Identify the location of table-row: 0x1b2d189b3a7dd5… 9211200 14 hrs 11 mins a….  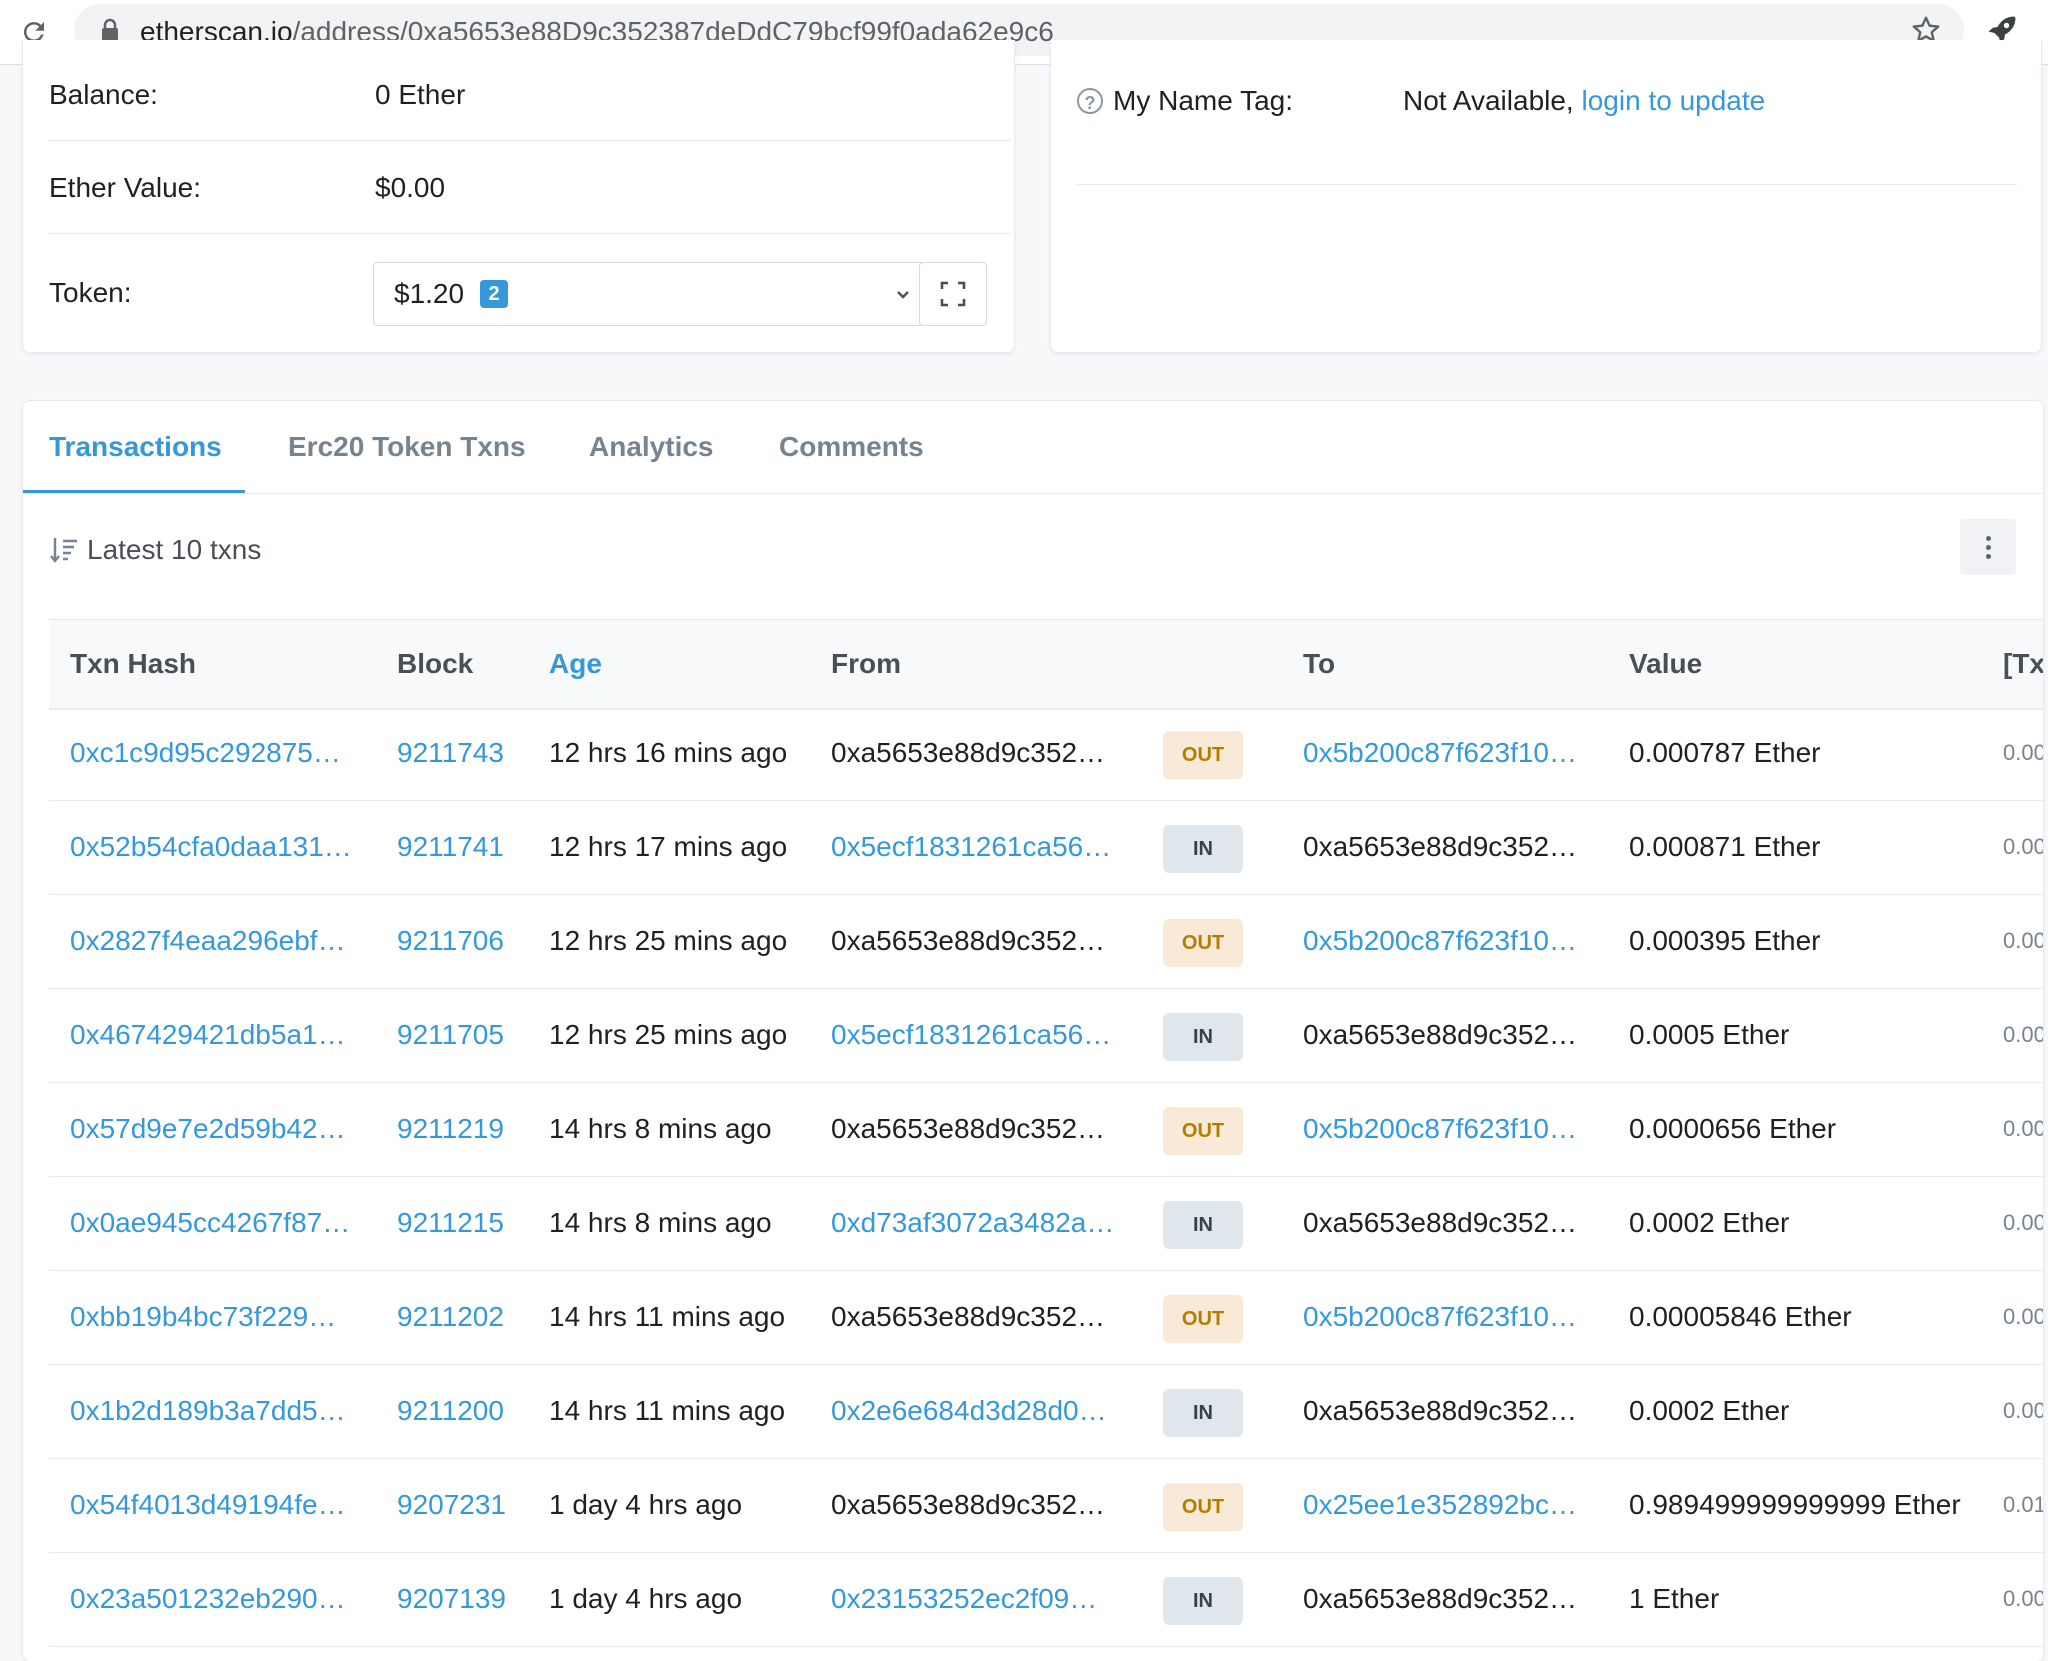
(1046, 1412).